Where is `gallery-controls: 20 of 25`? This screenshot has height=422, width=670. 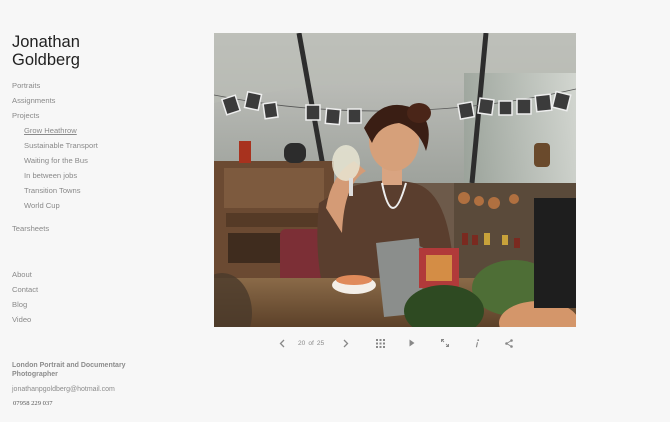 gallery-controls: 20 of 25 is located at coordinates (395, 343).